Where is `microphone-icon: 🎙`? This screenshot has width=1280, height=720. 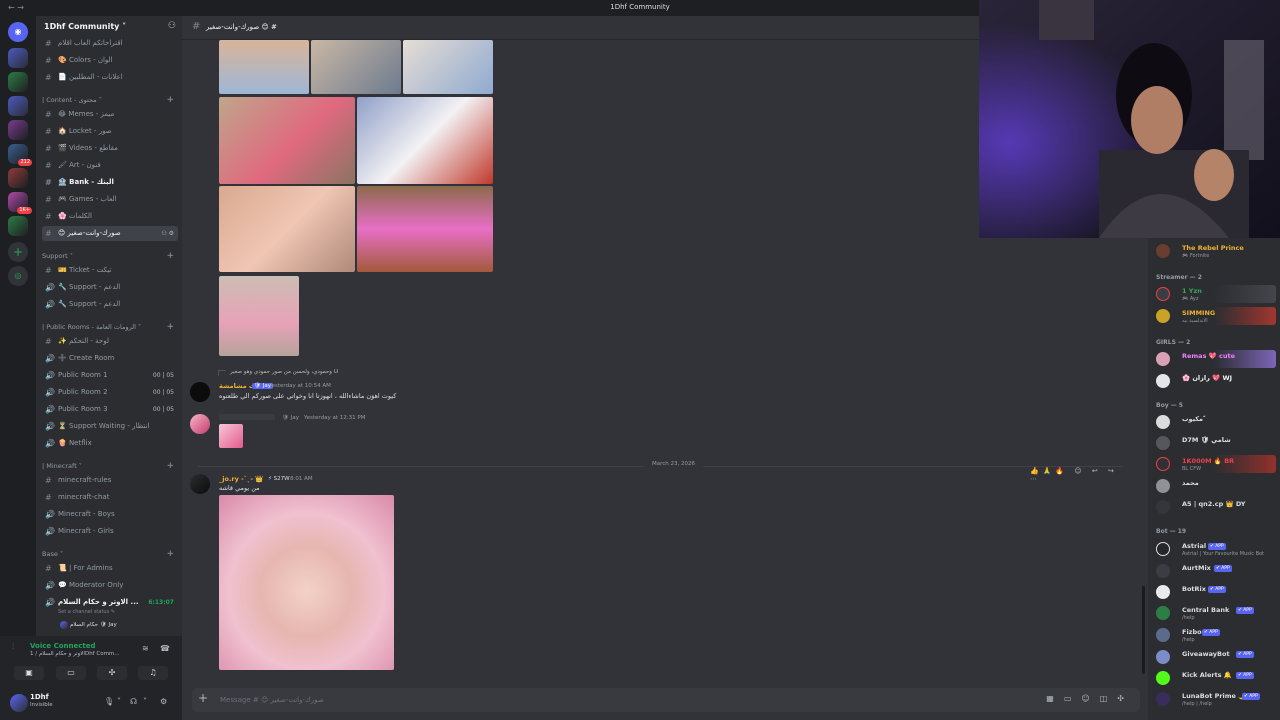
microphone-icon: 🎙 is located at coordinates (109, 701).